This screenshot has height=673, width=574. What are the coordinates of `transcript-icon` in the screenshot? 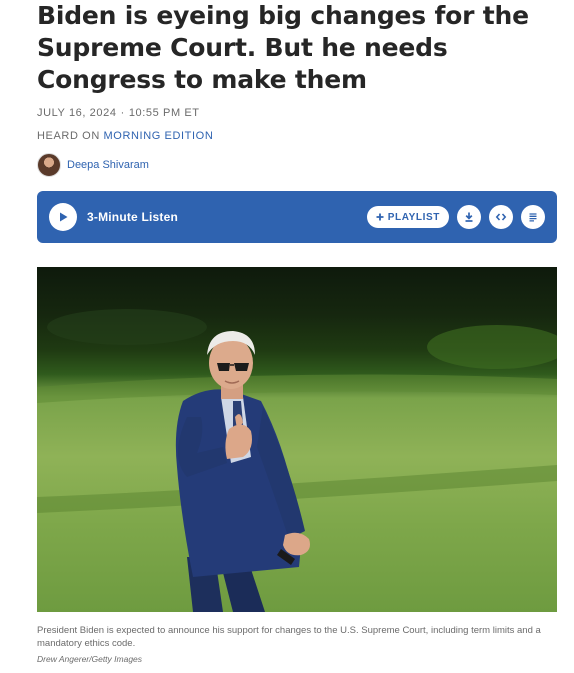 It's located at (533, 217).